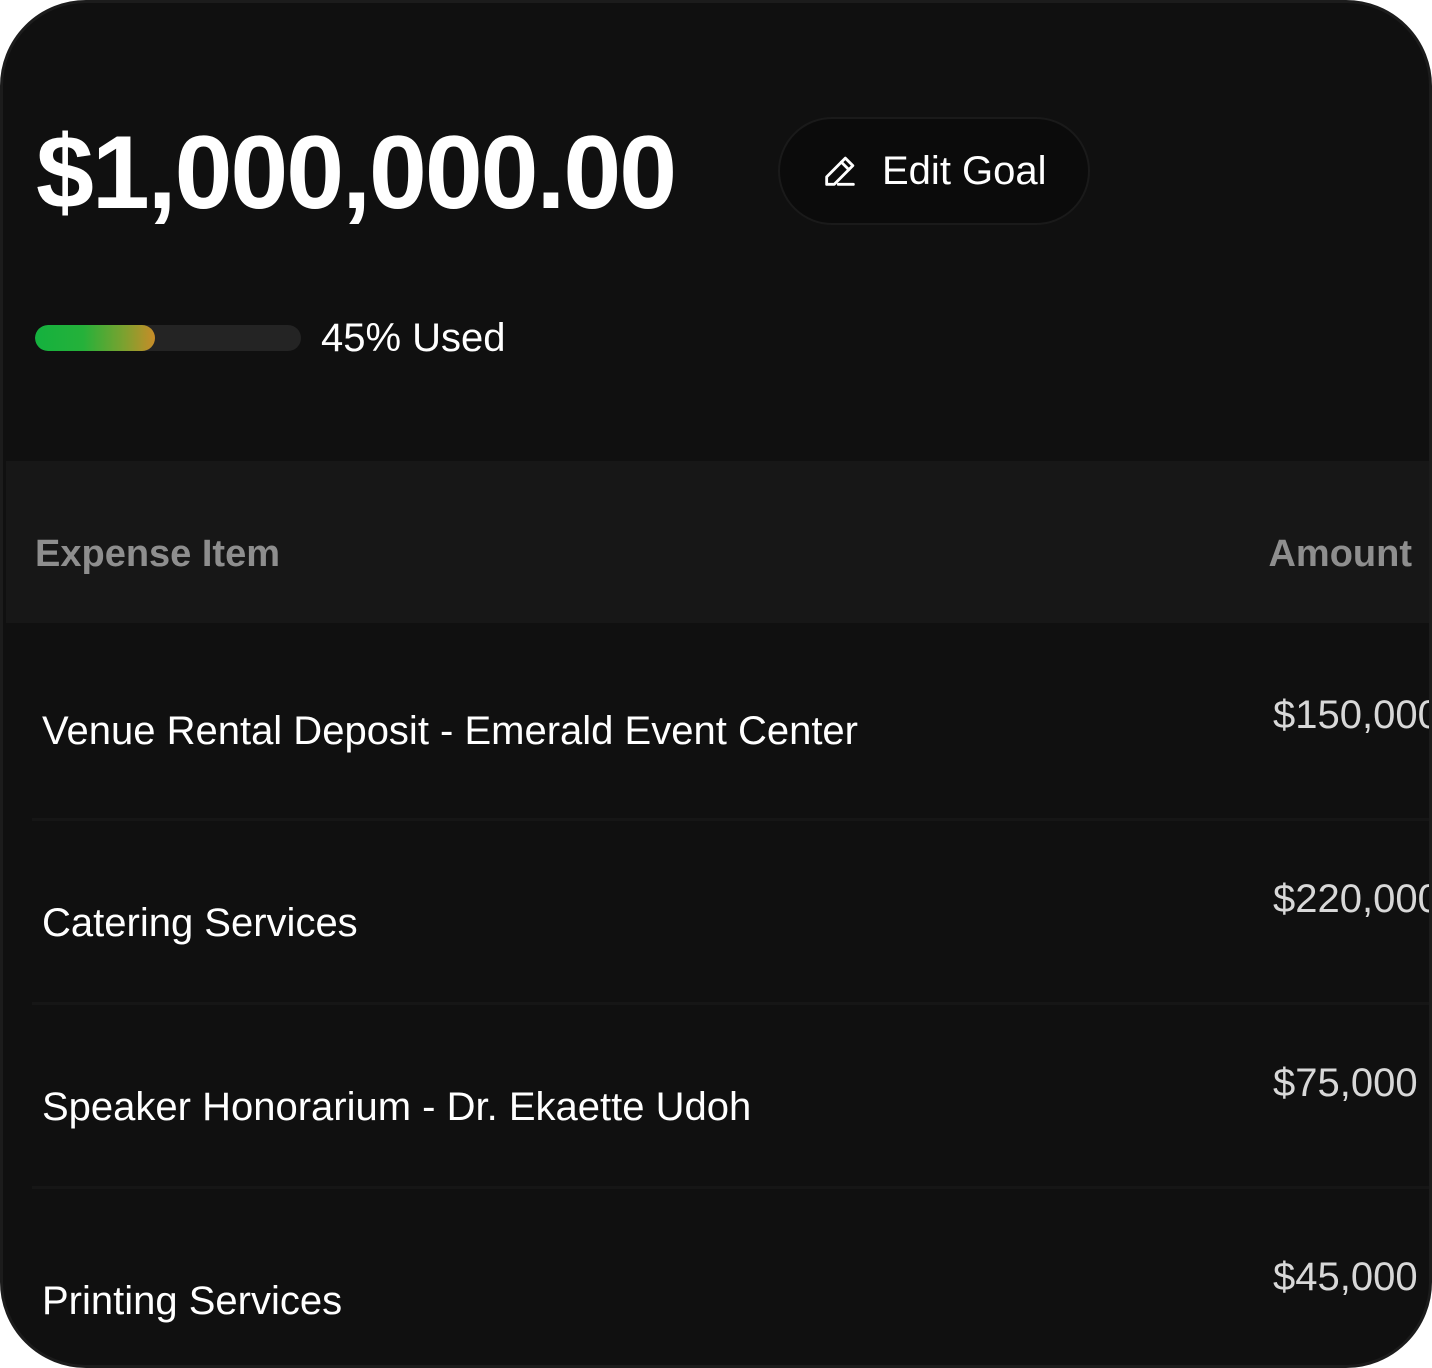 This screenshot has height=1368, width=1432. Describe the element at coordinates (200, 923) in the screenshot. I see `expense-item-name: Catering Services` at that location.